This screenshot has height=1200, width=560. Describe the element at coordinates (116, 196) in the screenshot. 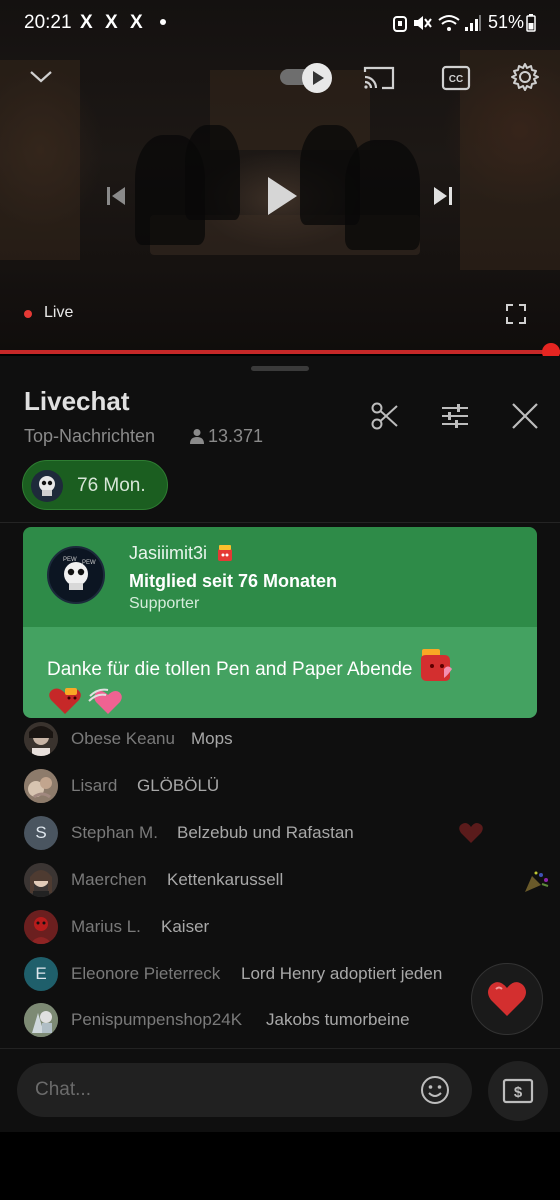

I see `previous-icon` at that location.